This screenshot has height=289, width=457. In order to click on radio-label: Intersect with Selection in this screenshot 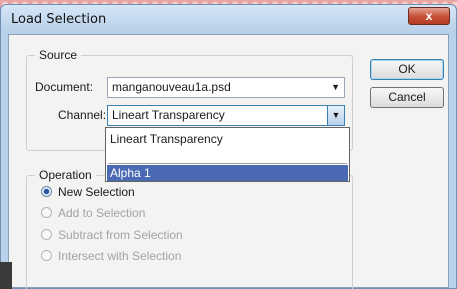, I will do `click(120, 256)`.